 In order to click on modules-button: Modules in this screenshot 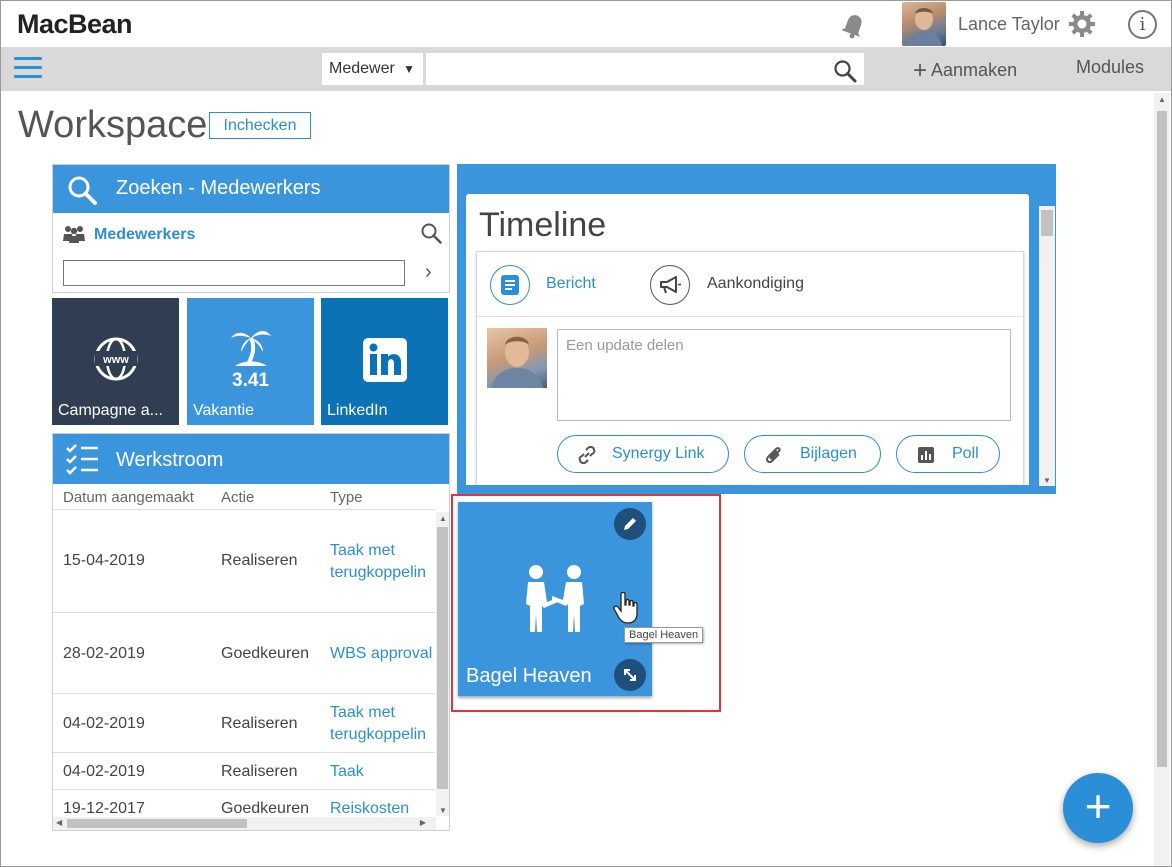, I will do `click(1110, 67)`.